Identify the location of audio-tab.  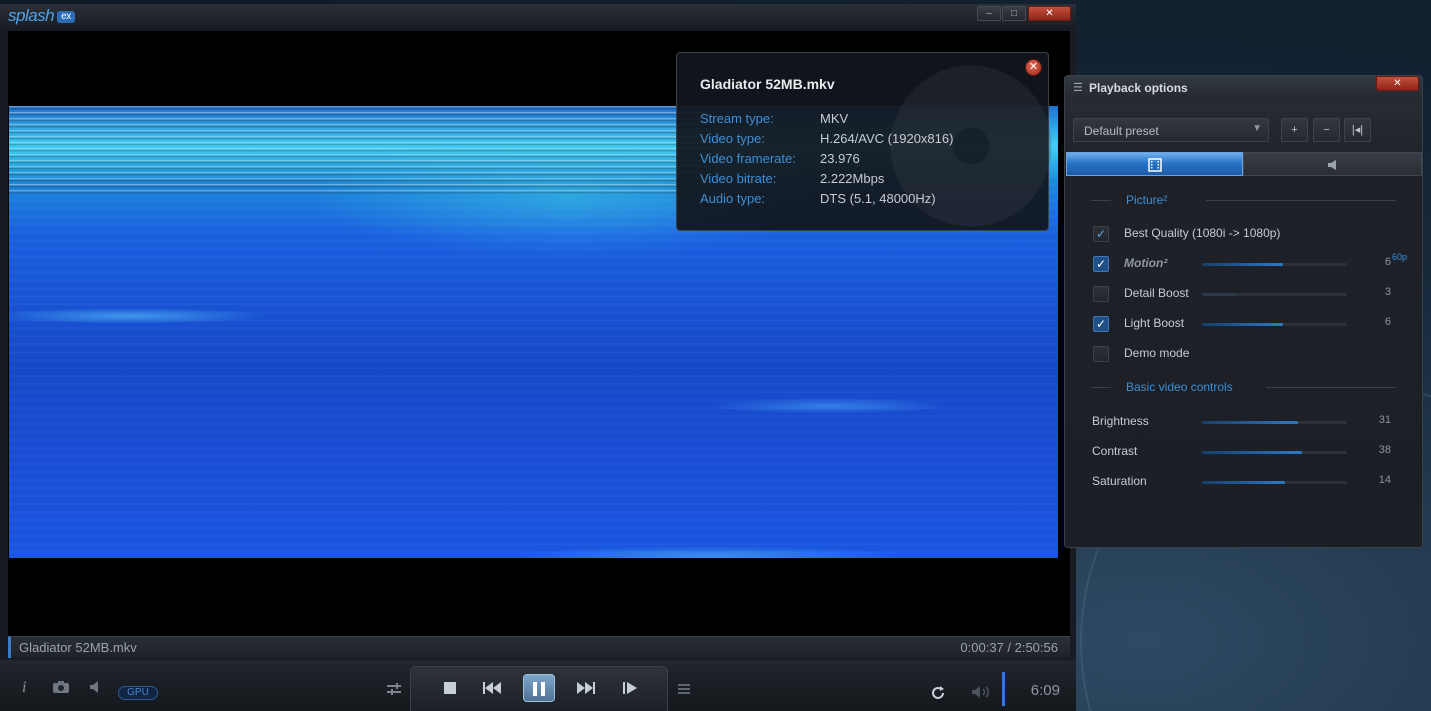
(1332, 164).